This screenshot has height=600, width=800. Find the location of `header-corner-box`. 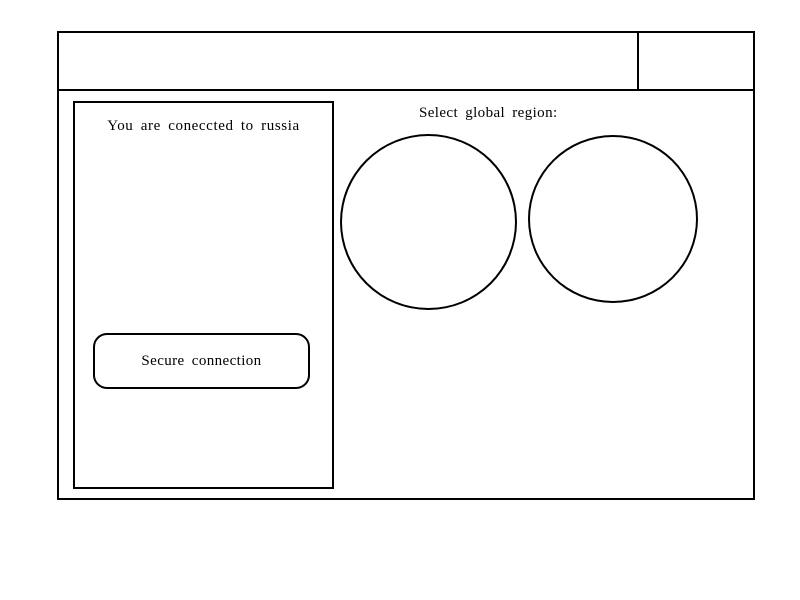

header-corner-box is located at coordinates (695, 61).